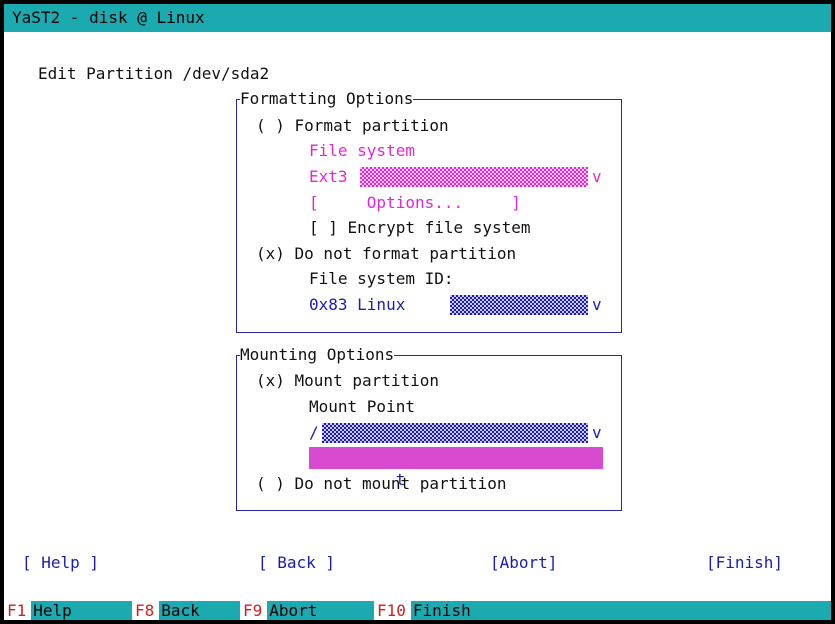  Describe the element at coordinates (456, 468) in the screenshot. I see `fstab-options-button: [ Fstab Options... ]` at that location.